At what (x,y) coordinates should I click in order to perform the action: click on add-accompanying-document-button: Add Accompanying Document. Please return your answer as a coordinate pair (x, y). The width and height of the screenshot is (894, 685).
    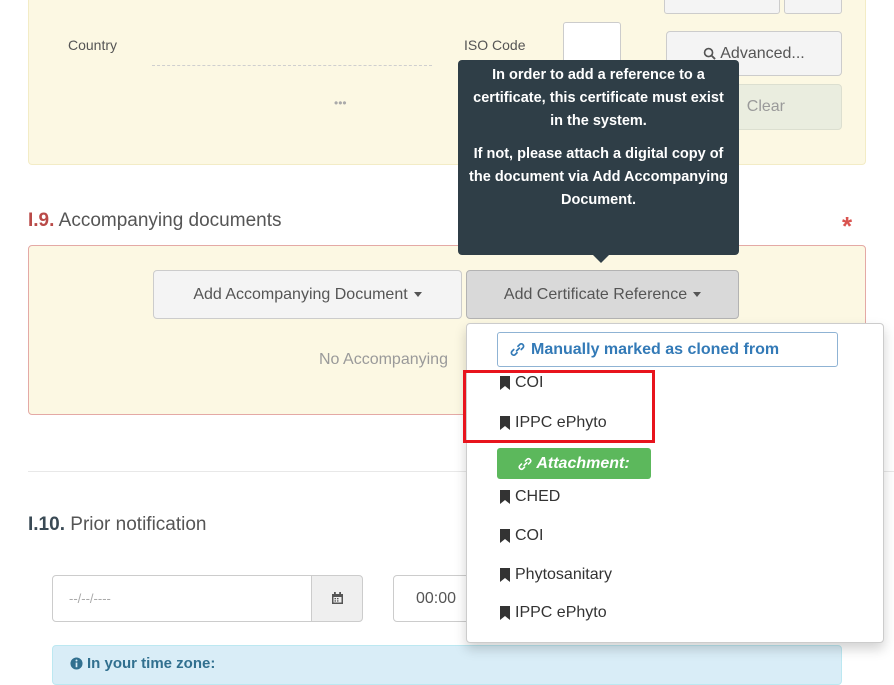
    Looking at the image, I should click on (307, 294).